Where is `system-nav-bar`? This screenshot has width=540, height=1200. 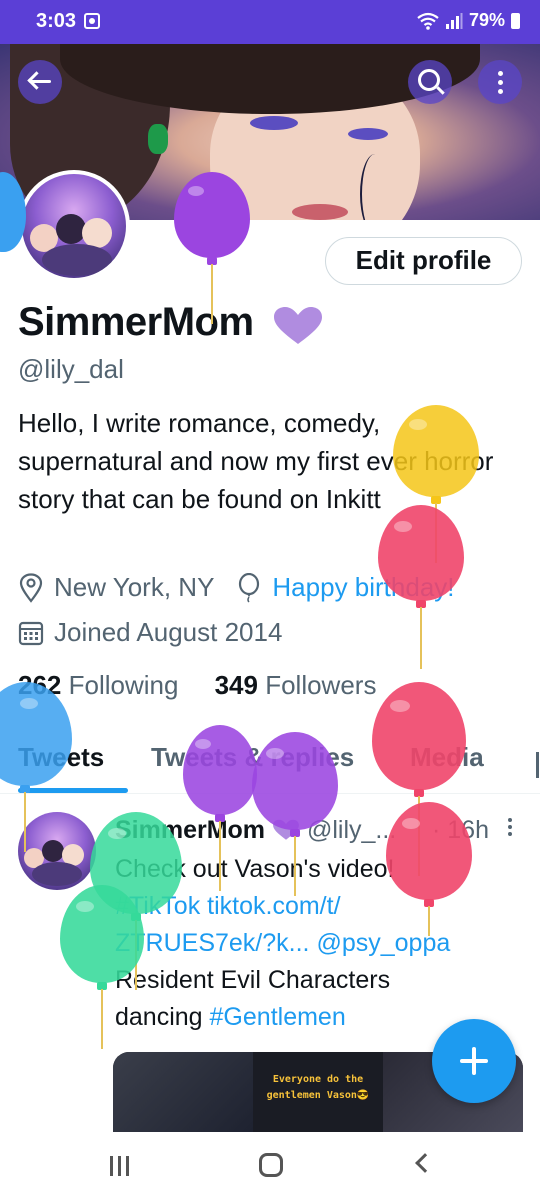 system-nav-bar is located at coordinates (270, 1166).